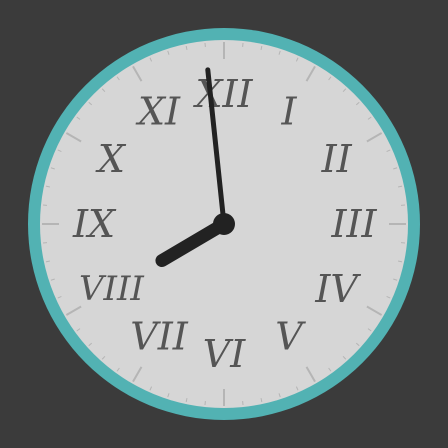  What do you see at coordinates (337, 159) in the screenshot?
I see `hour-numeral: II` at bounding box center [337, 159].